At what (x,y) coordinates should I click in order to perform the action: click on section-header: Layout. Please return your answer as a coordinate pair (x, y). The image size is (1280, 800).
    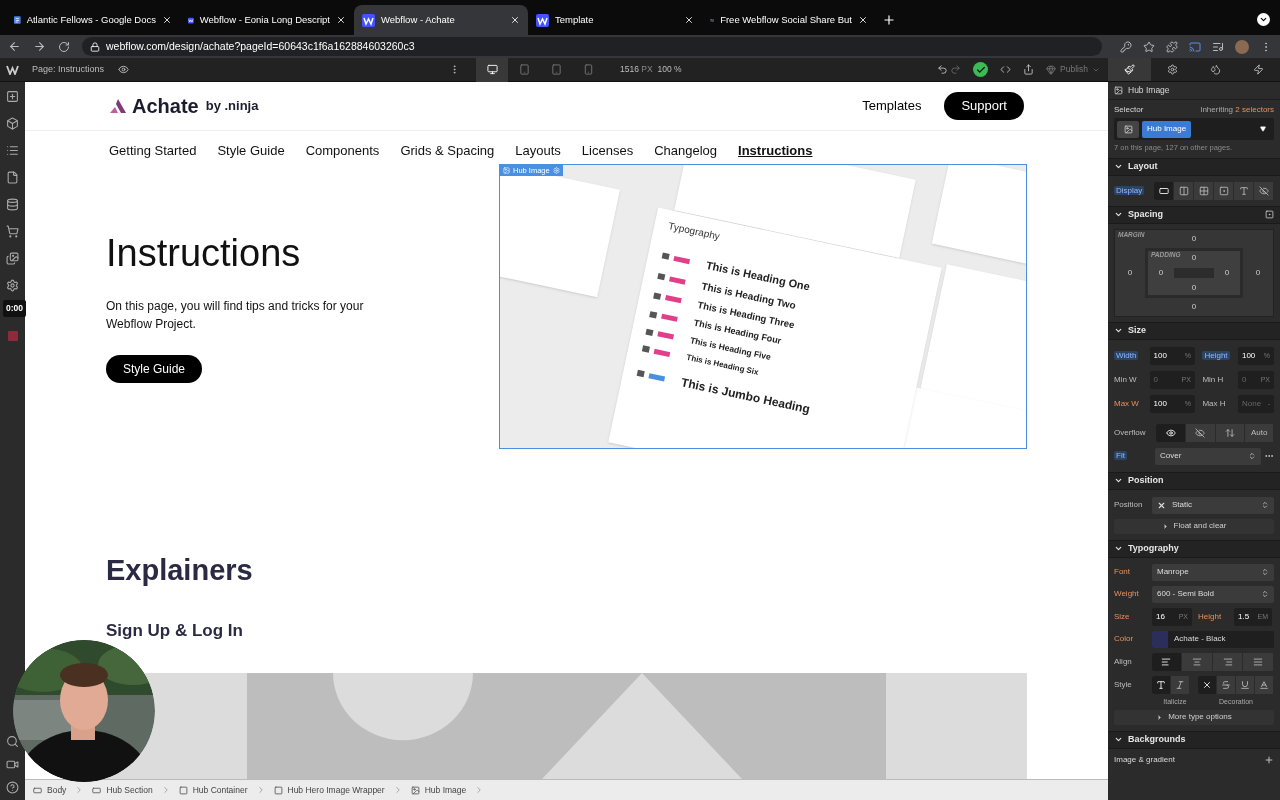
    Looking at the image, I should click on (1136, 166).